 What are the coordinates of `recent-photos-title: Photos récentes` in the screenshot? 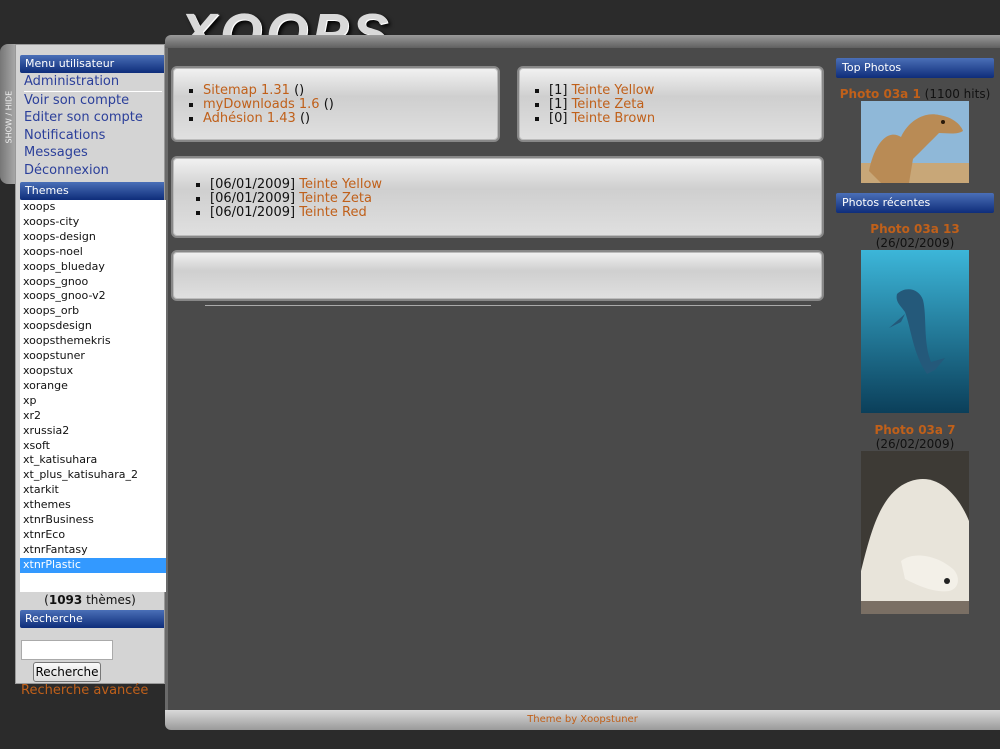 It's located at (915, 203).